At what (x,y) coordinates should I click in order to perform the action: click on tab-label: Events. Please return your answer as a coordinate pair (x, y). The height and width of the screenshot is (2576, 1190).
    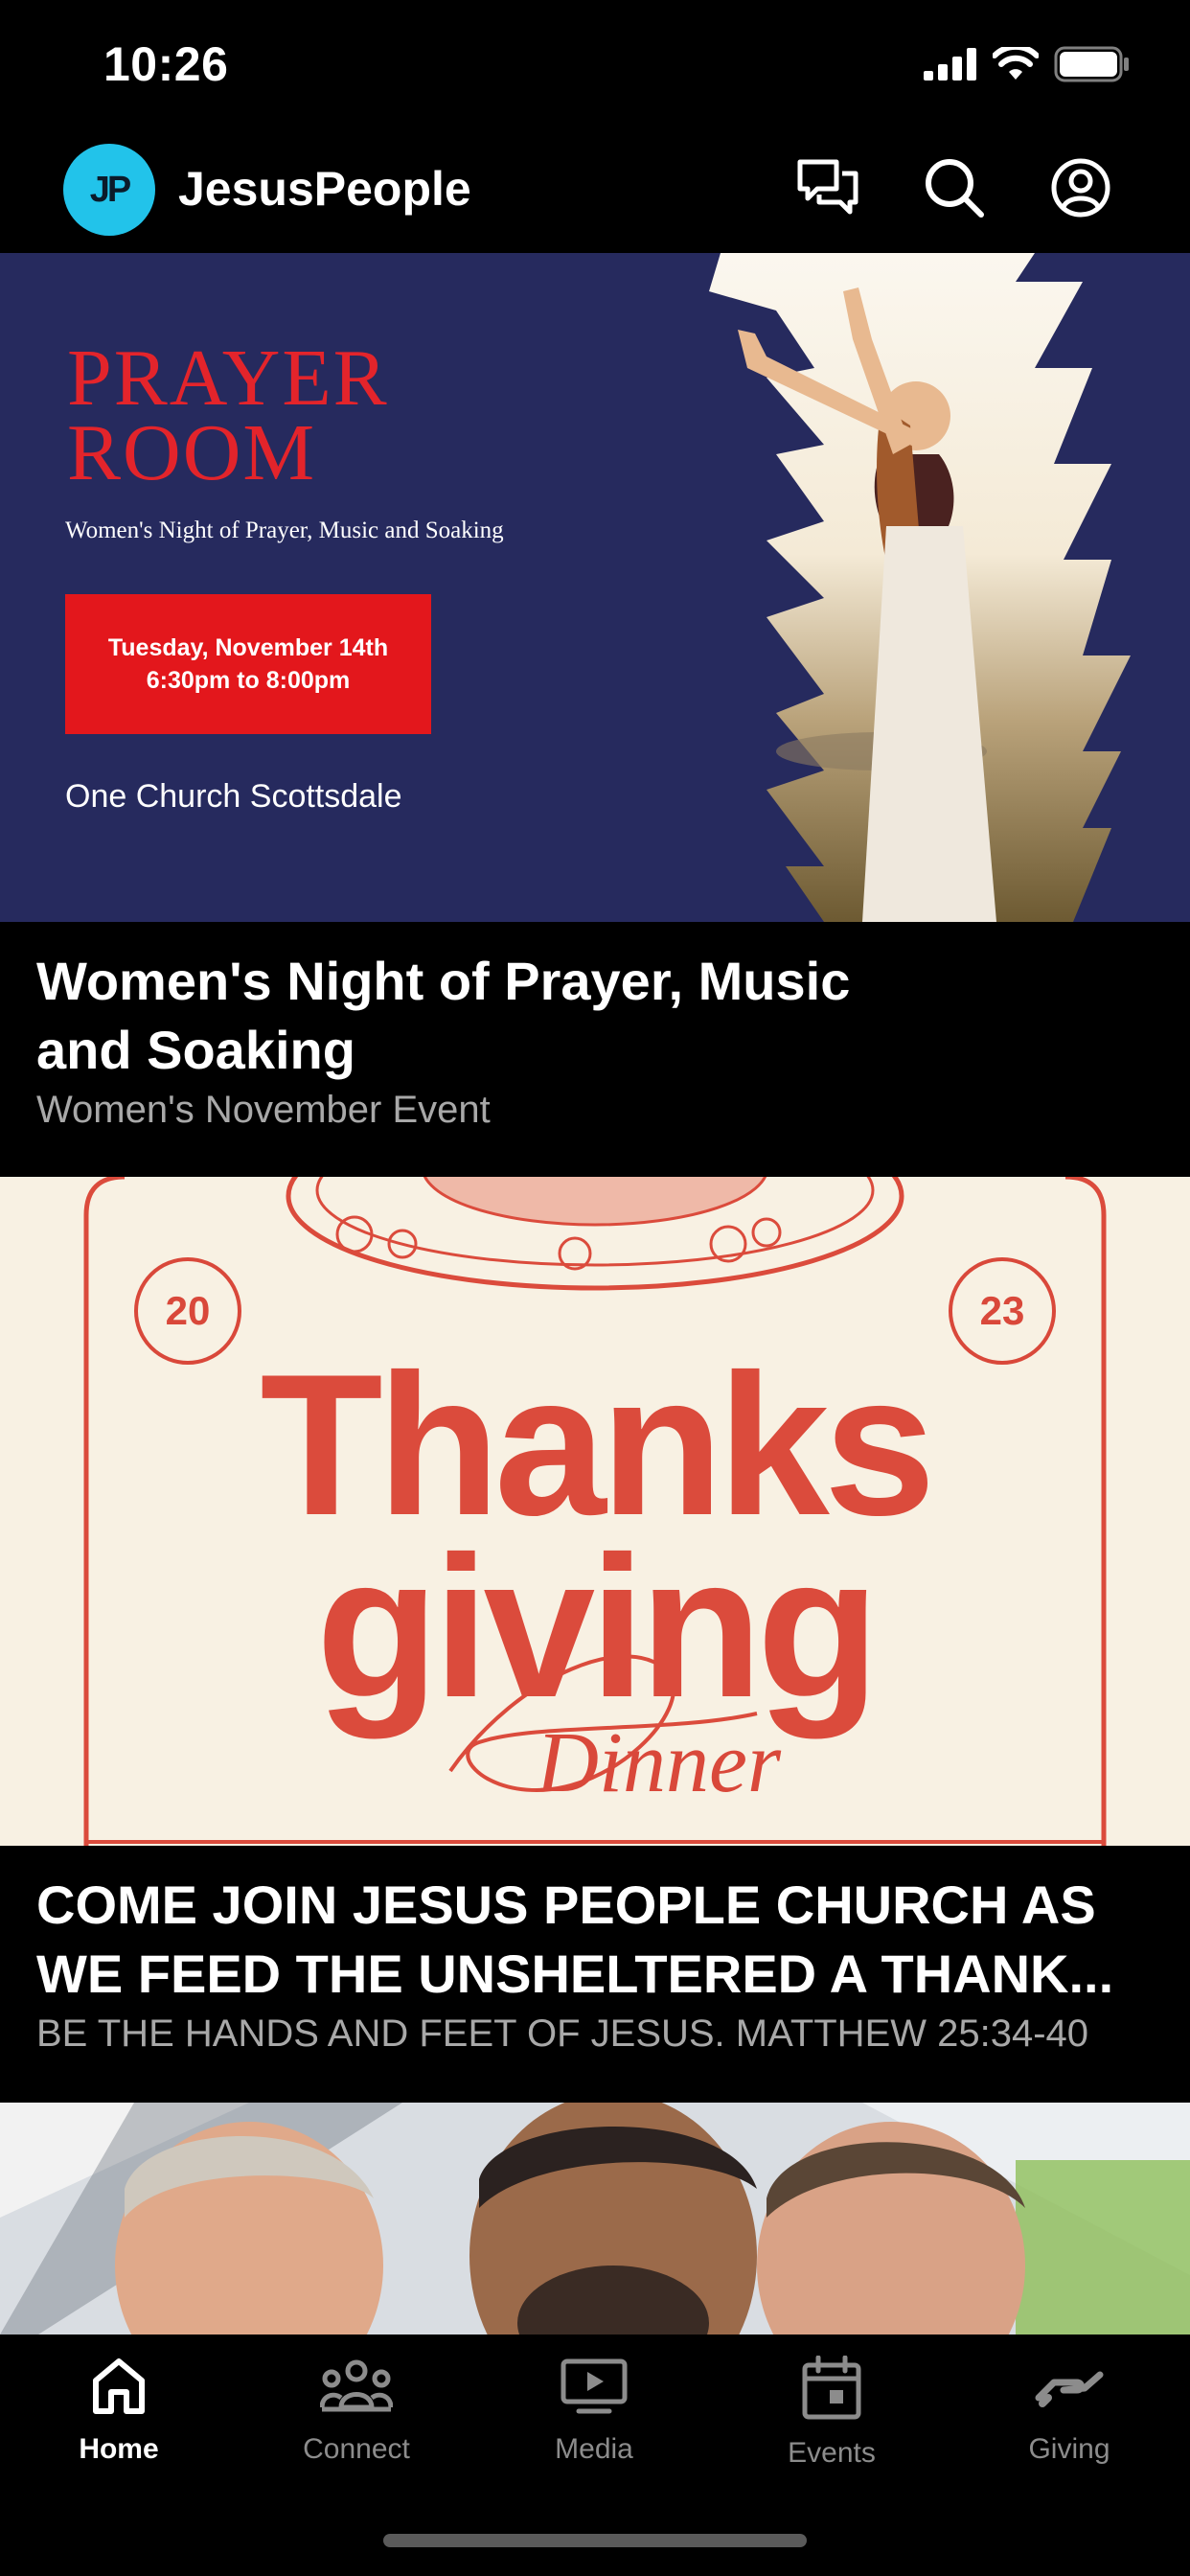
    Looking at the image, I should click on (832, 2453).